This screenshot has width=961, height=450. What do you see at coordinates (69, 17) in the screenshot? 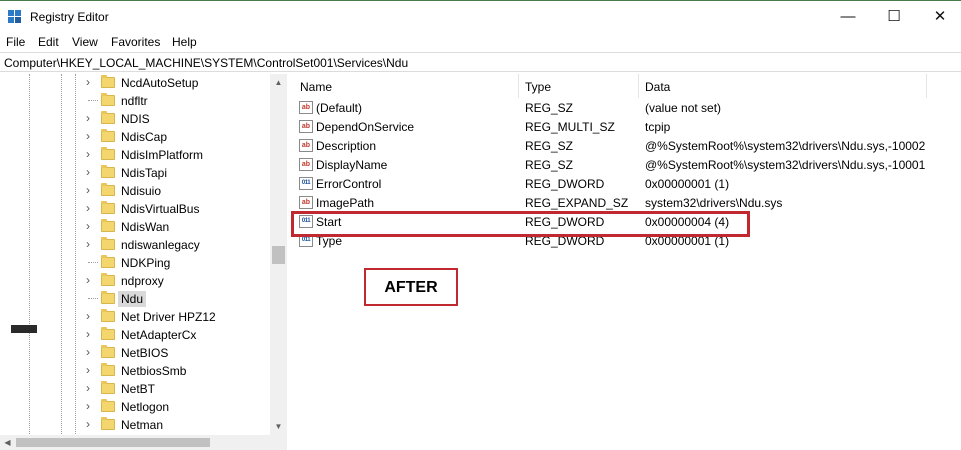
I see `window-title: Registry Editor` at bounding box center [69, 17].